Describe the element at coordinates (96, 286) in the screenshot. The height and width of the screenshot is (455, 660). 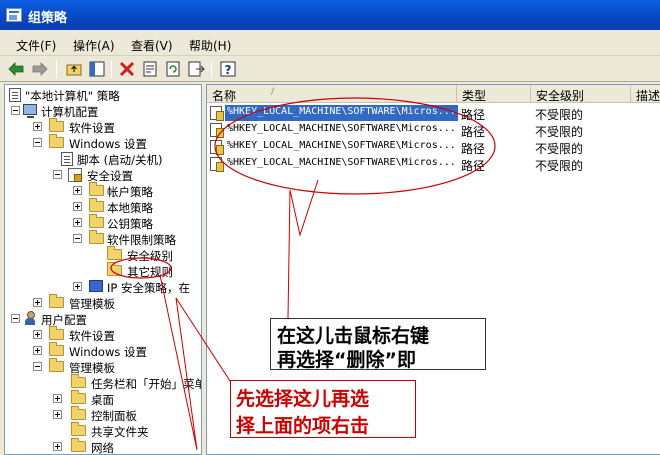
I see `ip-security-icon` at that location.